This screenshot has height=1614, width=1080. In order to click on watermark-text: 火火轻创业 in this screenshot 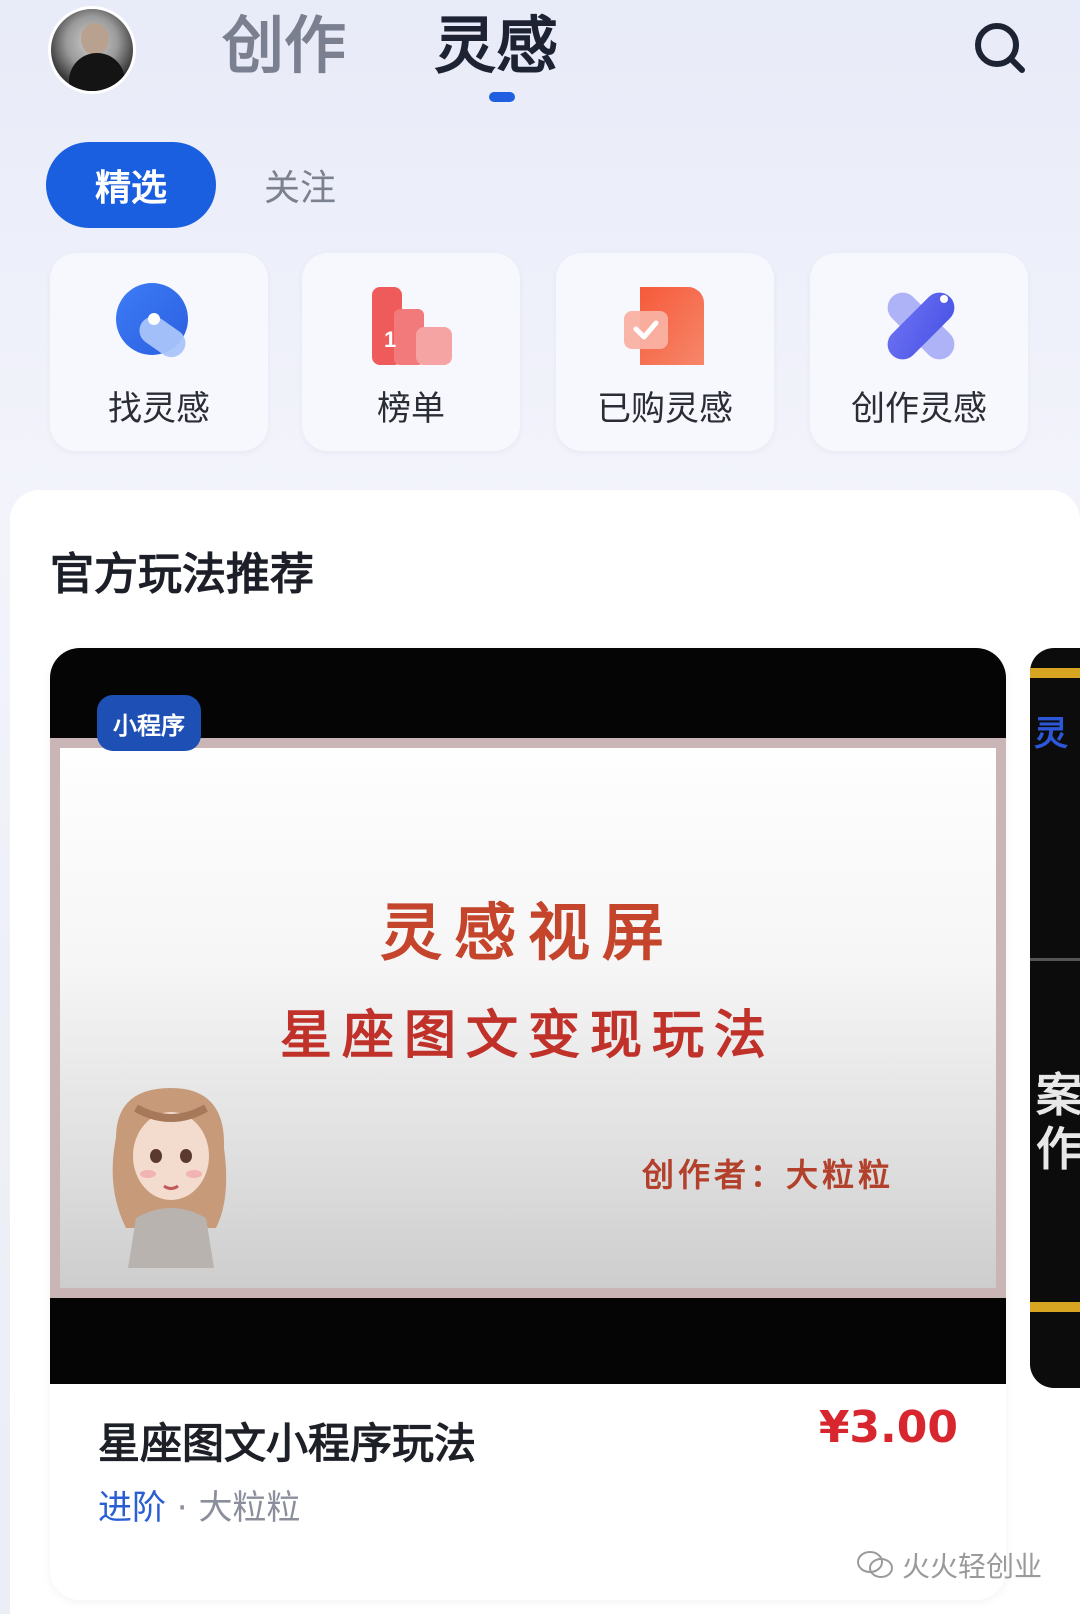, I will do `click(972, 1566)`.